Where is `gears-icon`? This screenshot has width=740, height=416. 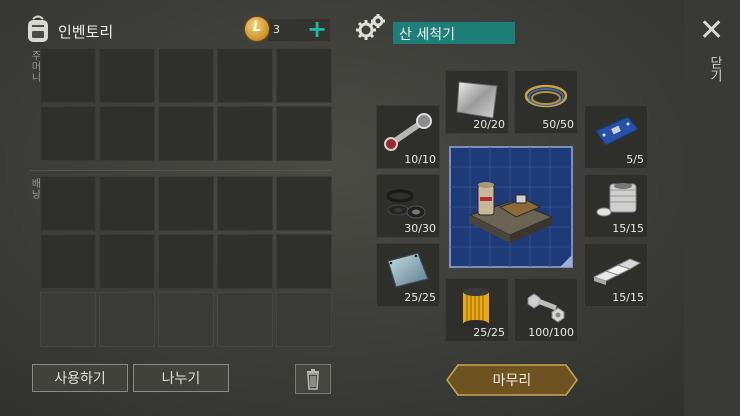 gears-icon is located at coordinates (370, 27).